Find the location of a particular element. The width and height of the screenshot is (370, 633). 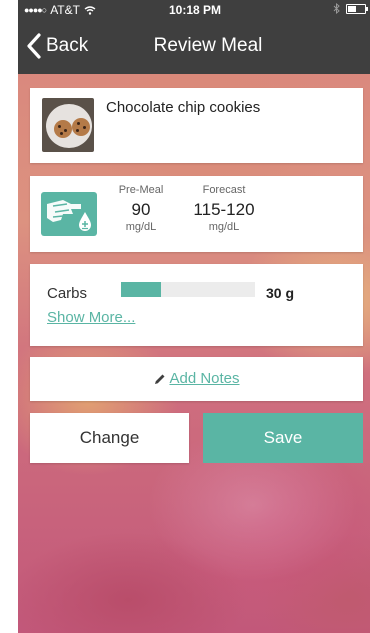

glucose-meter-icon is located at coordinates (69, 214).